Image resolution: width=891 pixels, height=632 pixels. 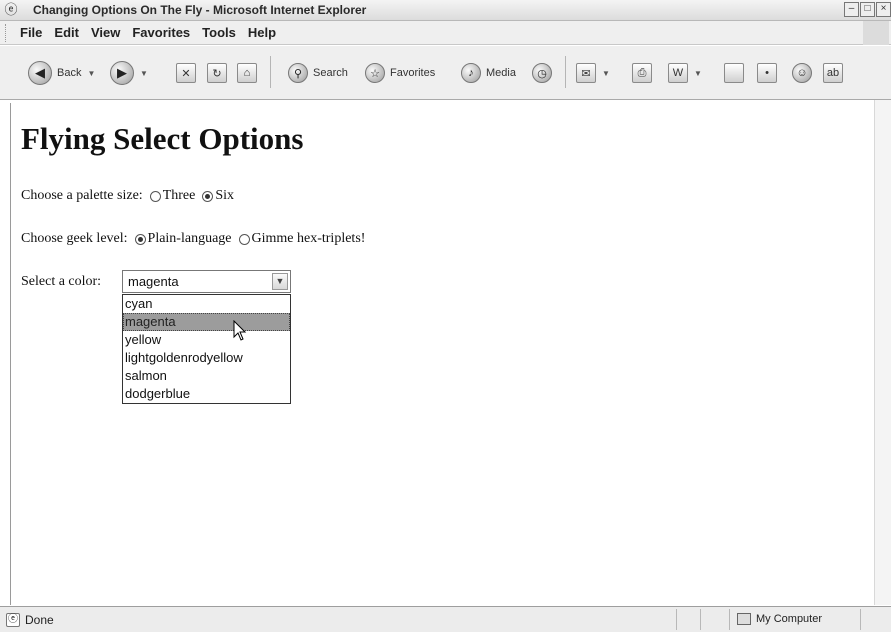 I want to click on edit-button: W ▼, so click(x=685, y=73).